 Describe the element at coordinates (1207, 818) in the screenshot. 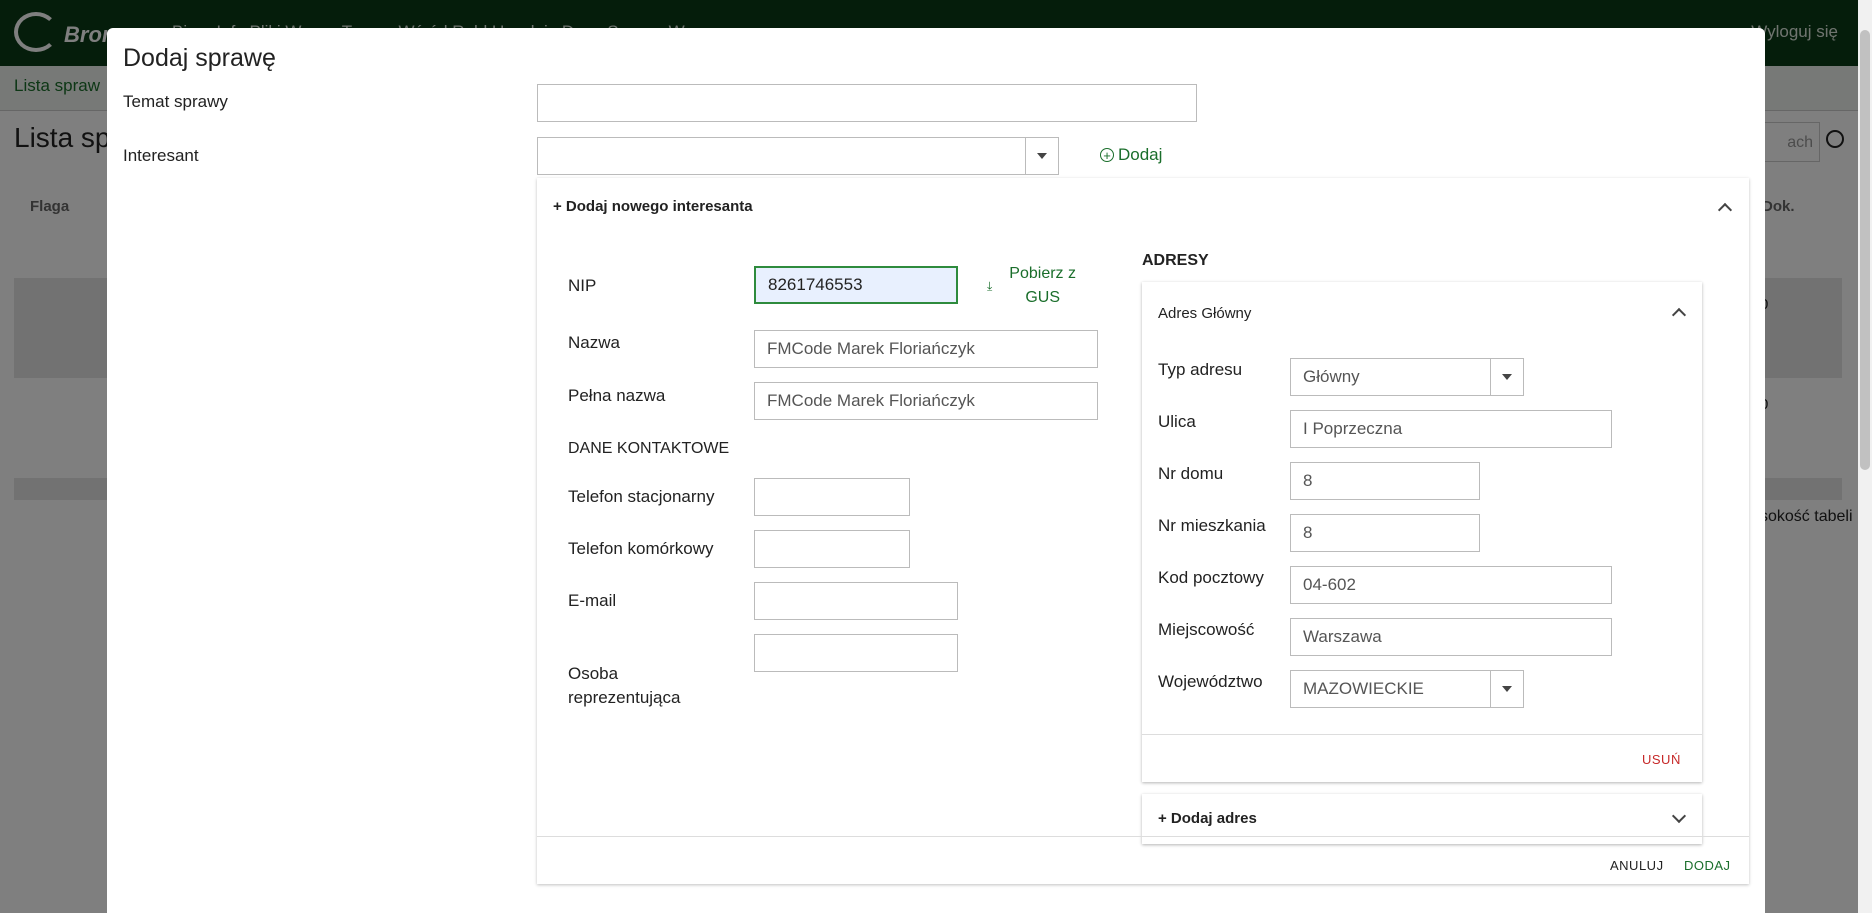

I see `add-address-header: + Dodaj adres` at that location.